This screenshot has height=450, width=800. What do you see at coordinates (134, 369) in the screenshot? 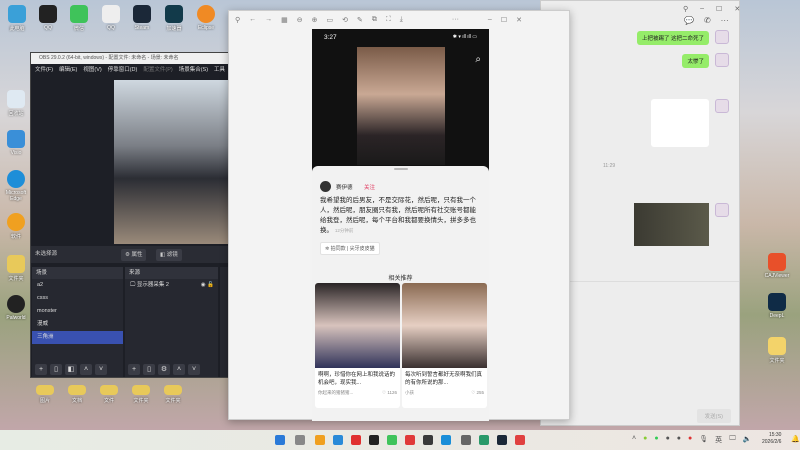
I see `add-source-button: +` at bounding box center [134, 369].